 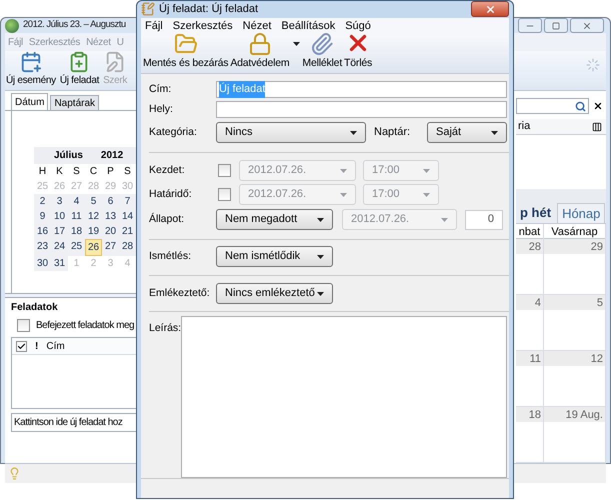 What do you see at coordinates (85, 325) in the screenshot?
I see `checkbox-label: Befejezett feladatok meg` at bounding box center [85, 325].